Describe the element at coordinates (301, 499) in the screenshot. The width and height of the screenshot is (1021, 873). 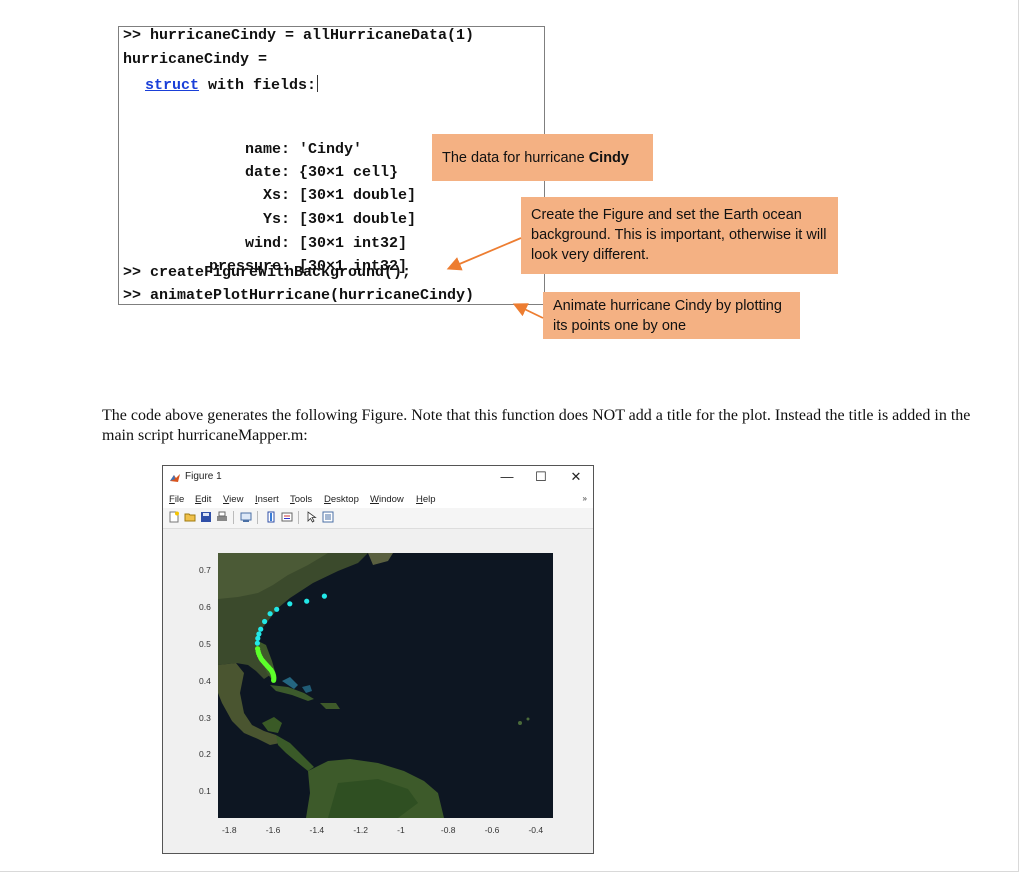
I see `menu-tools: Tools` at that location.